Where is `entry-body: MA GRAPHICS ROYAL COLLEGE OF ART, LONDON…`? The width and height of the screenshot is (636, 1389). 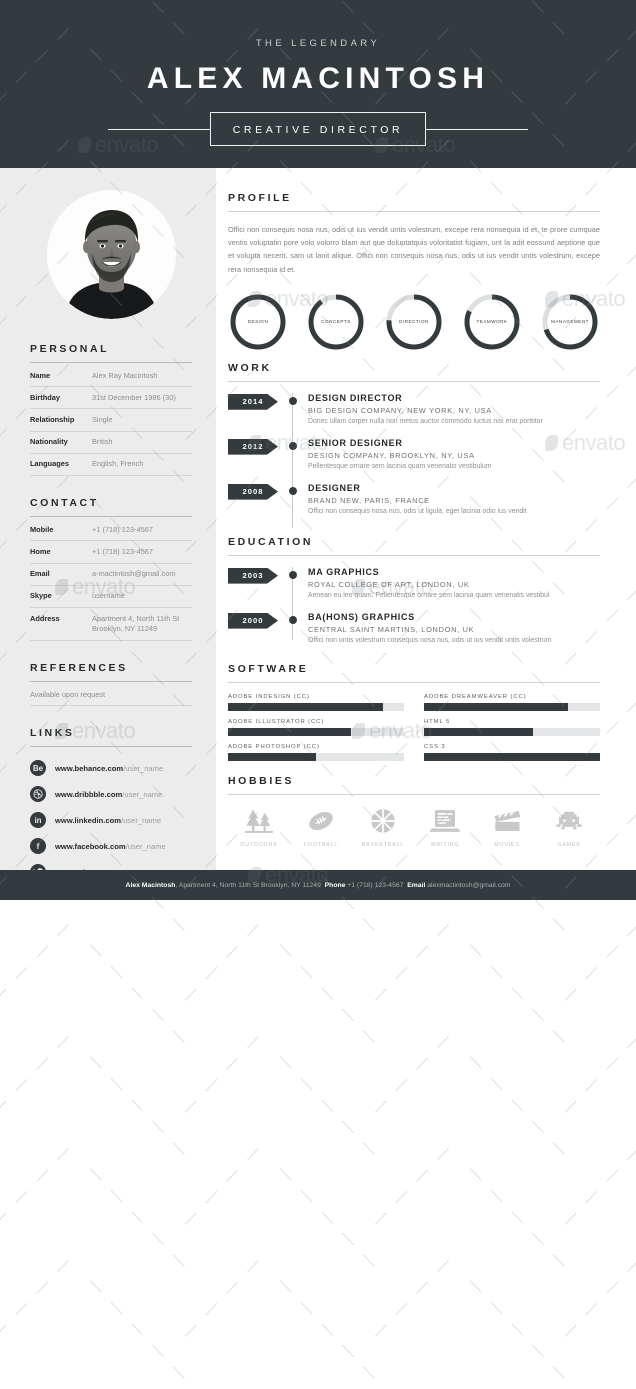 entry-body: MA GRAPHICS ROYAL COLLEGE OF ART, LONDON… is located at coordinates (454, 584).